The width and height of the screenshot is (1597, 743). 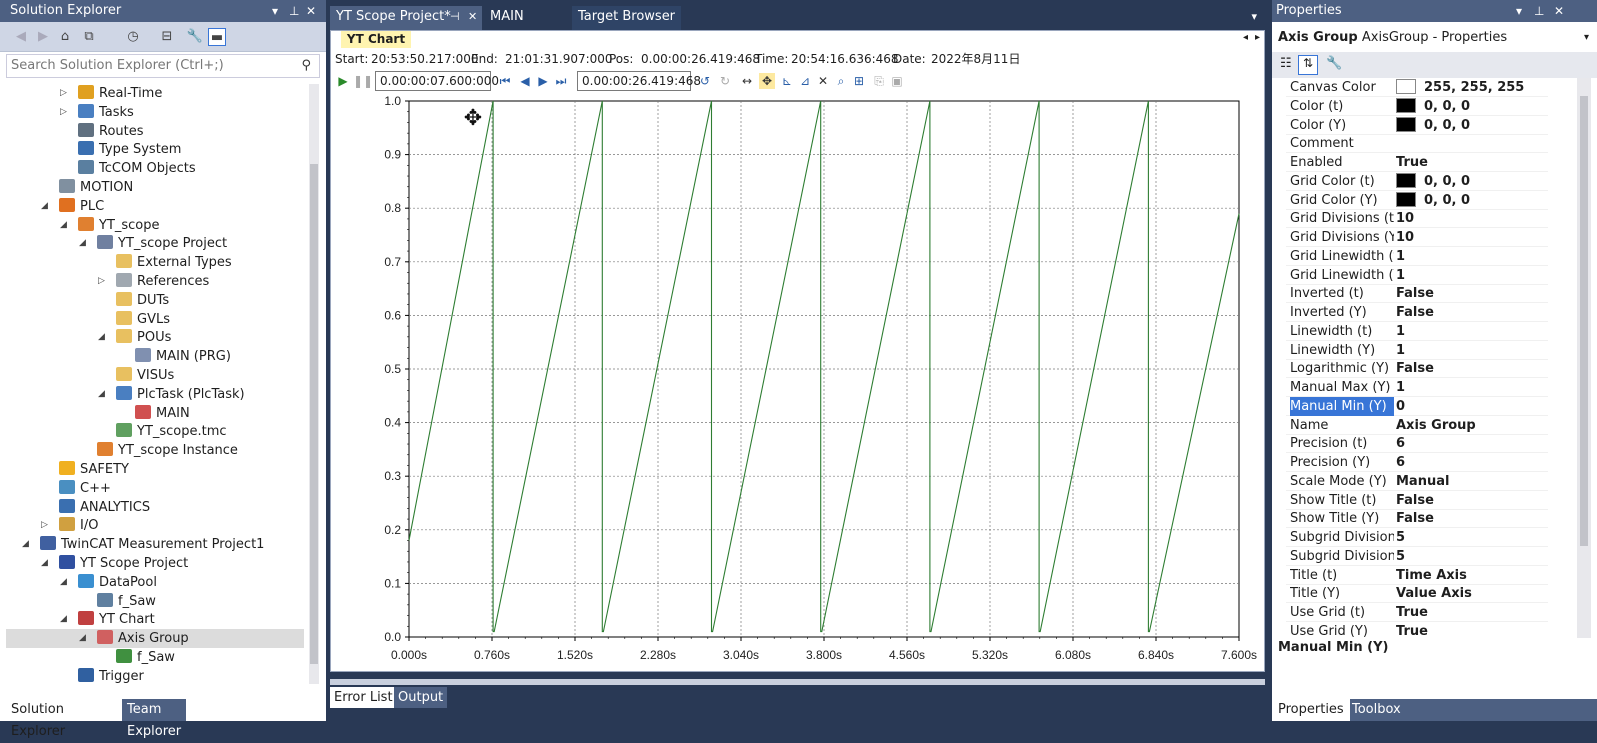 What do you see at coordinates (363, 81) in the screenshot?
I see `pause-icon: ❚❚` at bounding box center [363, 81].